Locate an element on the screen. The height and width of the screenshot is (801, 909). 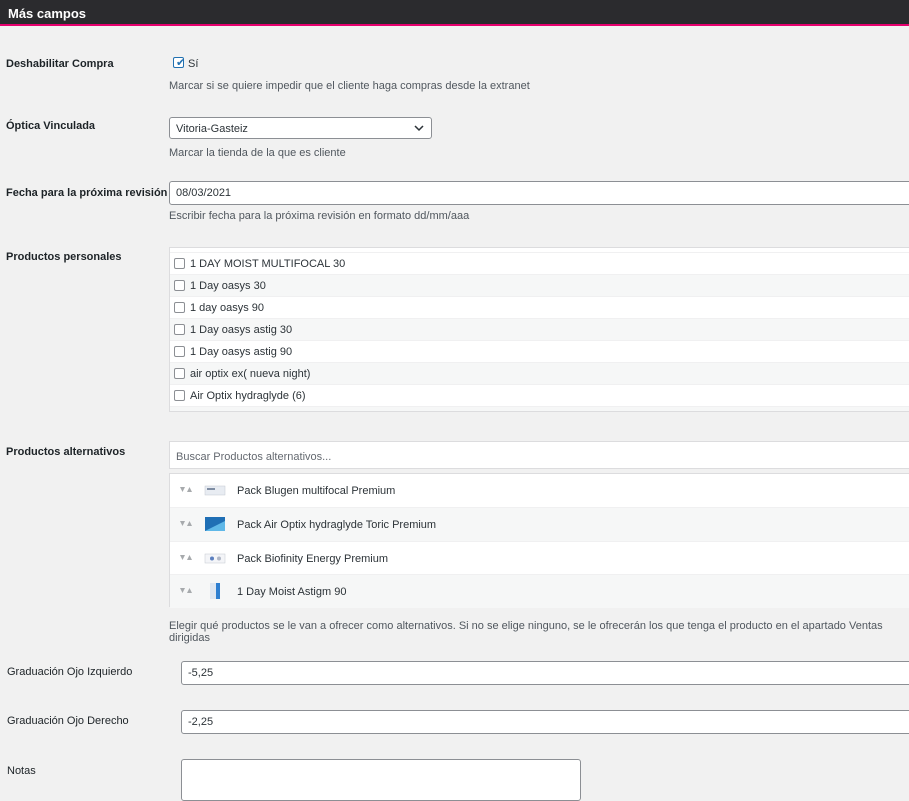
linked-optics-label: Óptica Vinculada is located at coordinates (51, 126).